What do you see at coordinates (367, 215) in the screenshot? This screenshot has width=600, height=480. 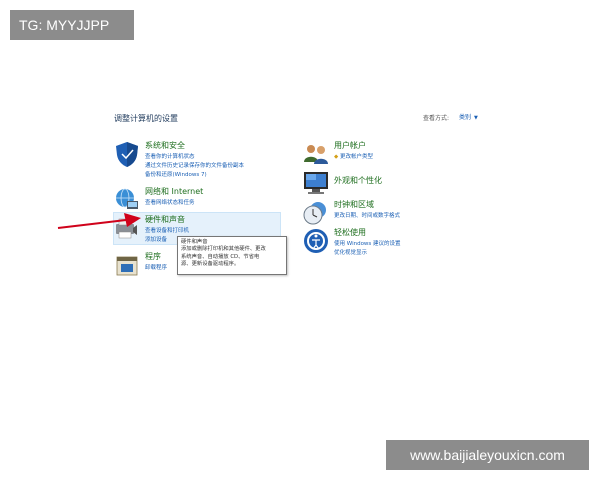 I see `link-change-date-time: 更改日期、时间或数字格式` at bounding box center [367, 215].